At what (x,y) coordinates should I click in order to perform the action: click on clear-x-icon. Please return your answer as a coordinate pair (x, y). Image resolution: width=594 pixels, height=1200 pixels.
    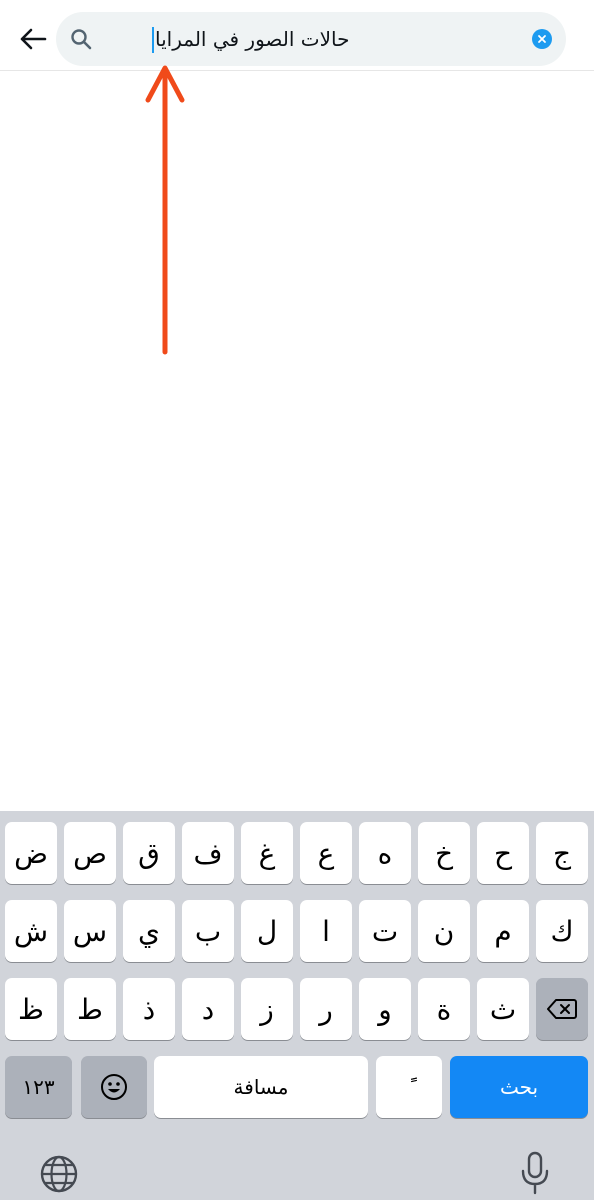
    Looking at the image, I should click on (542, 39).